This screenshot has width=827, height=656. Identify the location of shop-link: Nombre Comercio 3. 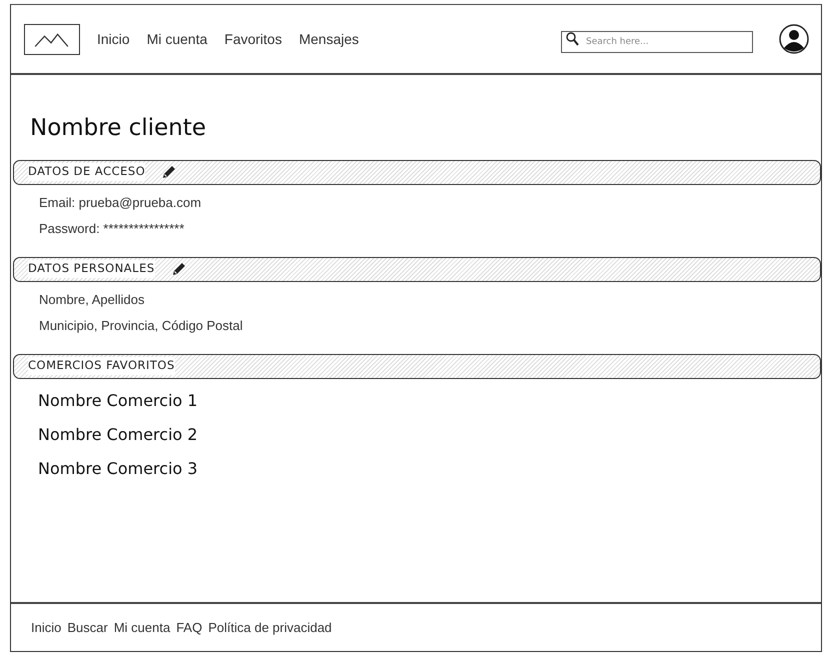
(118, 468).